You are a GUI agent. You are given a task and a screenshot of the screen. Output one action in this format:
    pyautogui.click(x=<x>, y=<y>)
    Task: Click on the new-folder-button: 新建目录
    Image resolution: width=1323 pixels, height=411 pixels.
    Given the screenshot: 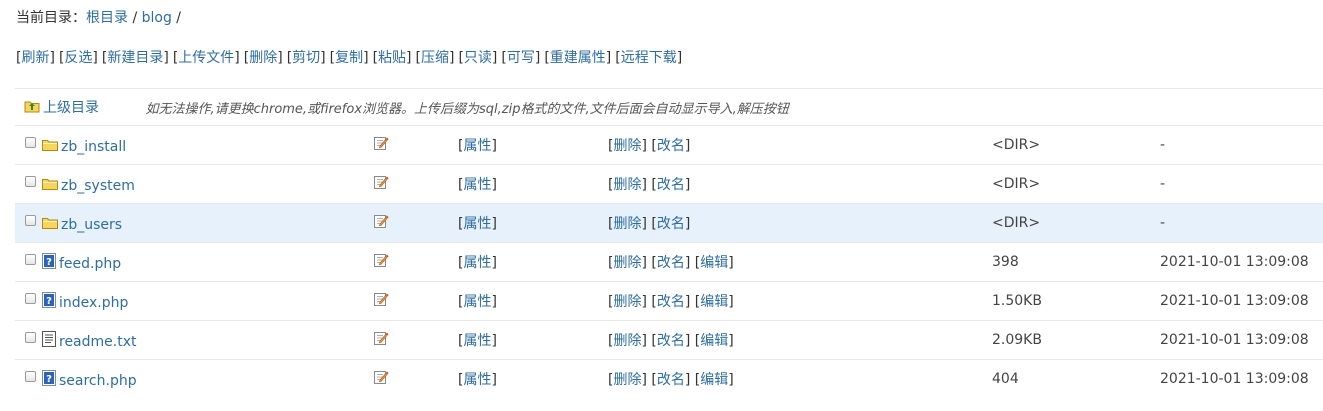 What is the action you would take?
    pyautogui.click(x=135, y=58)
    